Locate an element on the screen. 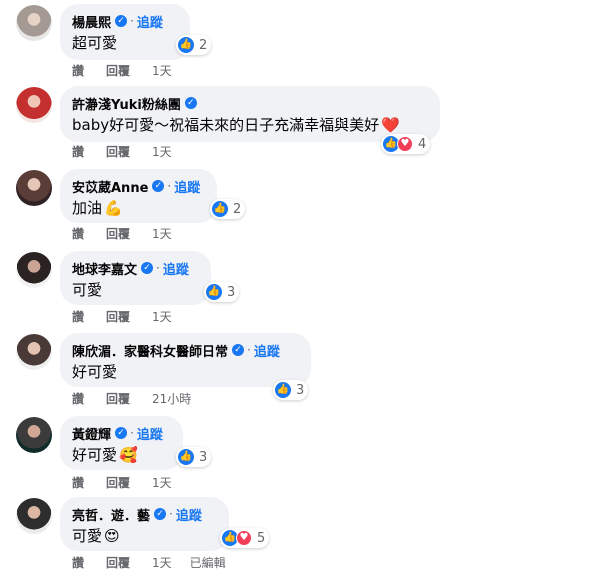 The height and width of the screenshot is (576, 600). reaction-count: 5 is located at coordinates (261, 538).